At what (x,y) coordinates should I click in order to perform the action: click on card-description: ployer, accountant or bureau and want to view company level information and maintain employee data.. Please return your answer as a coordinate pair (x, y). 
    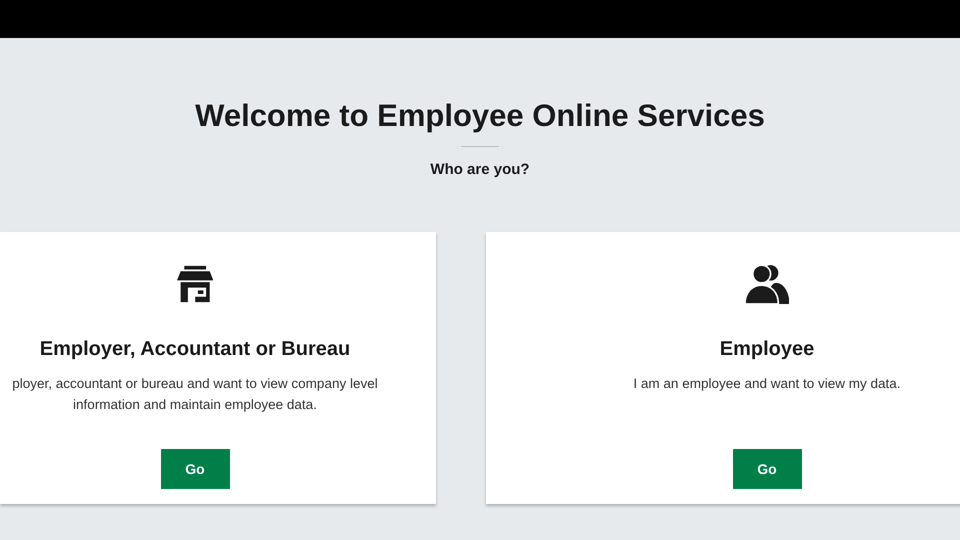
    Looking at the image, I should click on (195, 394).